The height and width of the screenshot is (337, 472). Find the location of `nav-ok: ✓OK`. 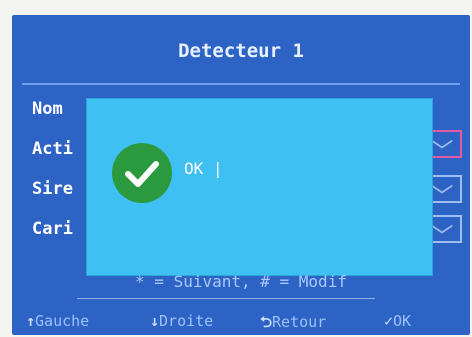

nav-ok: ✓OK is located at coordinates (397, 321).